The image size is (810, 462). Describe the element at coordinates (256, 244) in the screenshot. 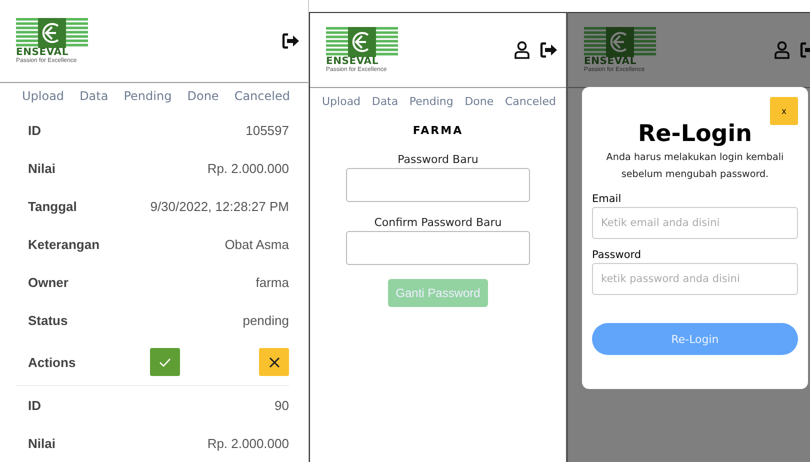

I see `field-value: Obat Asma` at that location.